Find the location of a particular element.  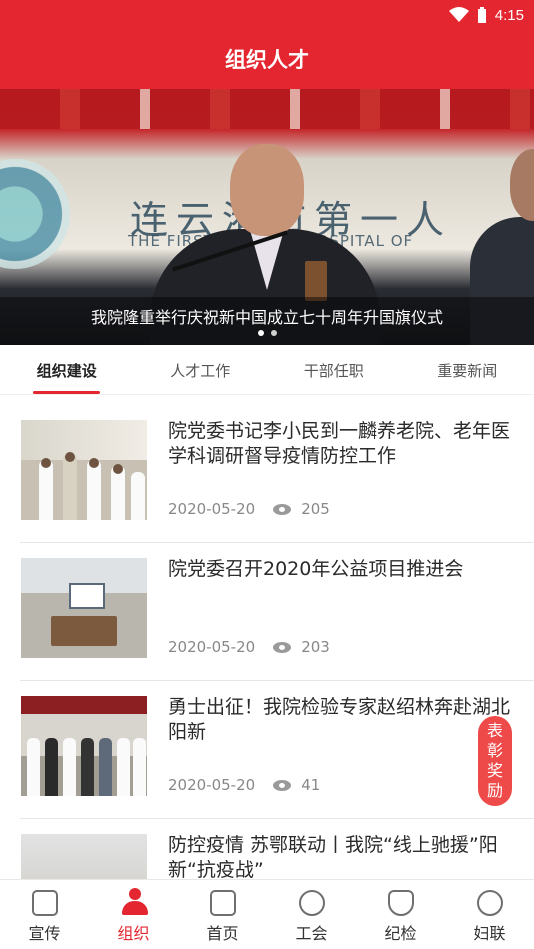

shield-icon is located at coordinates (401, 903).